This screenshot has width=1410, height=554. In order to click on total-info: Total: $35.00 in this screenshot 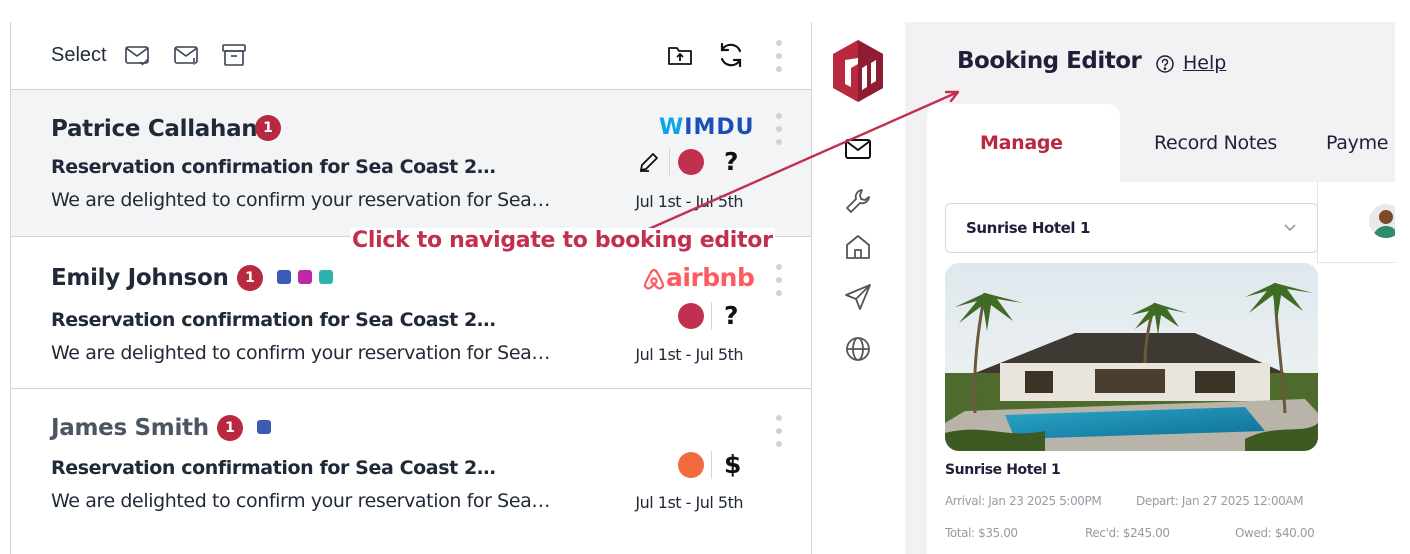, I will do `click(981, 533)`.